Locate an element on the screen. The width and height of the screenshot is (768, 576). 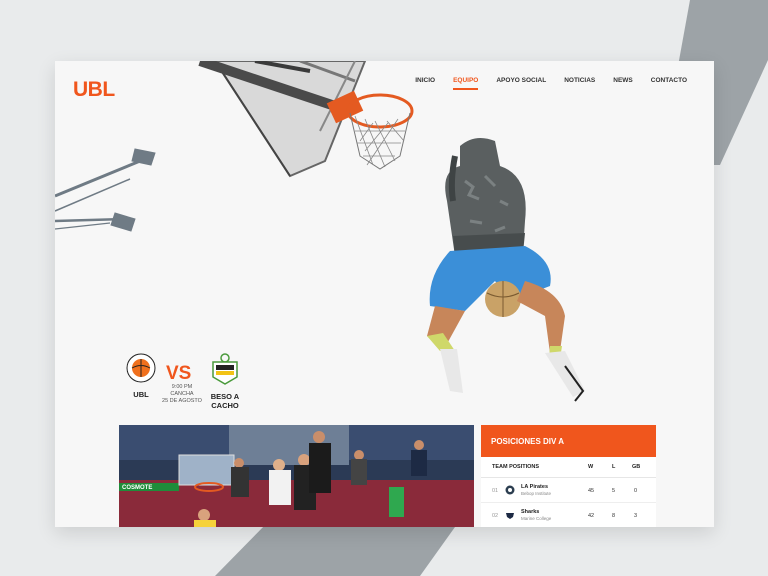
nav-inicio: INICIO is located at coordinates (425, 81).